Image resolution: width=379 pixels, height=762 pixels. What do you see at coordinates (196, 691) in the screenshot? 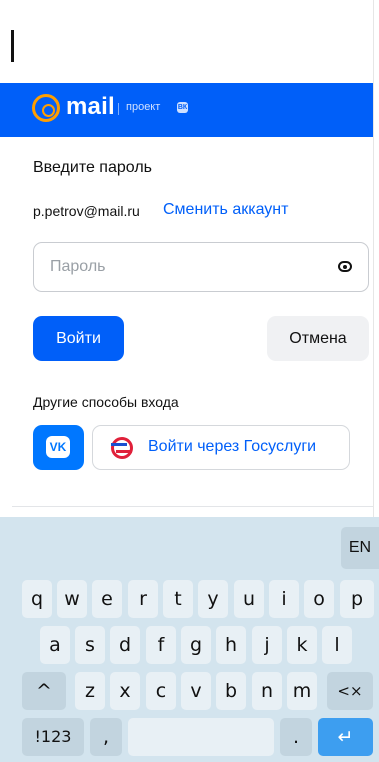
I see `key-v: v` at bounding box center [196, 691].